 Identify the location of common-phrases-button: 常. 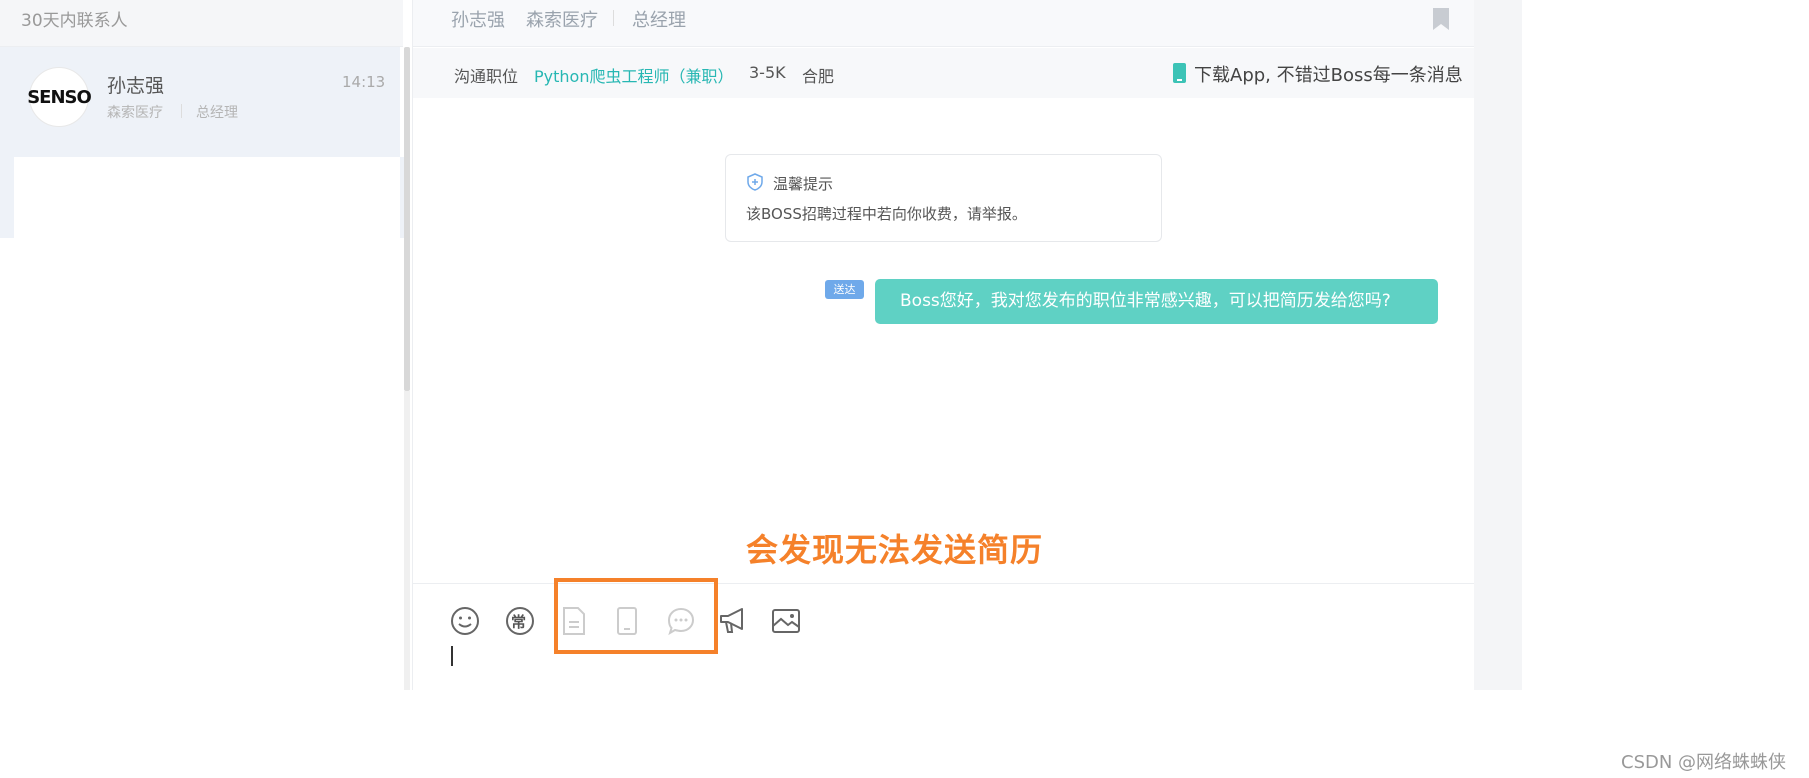
(520, 621).